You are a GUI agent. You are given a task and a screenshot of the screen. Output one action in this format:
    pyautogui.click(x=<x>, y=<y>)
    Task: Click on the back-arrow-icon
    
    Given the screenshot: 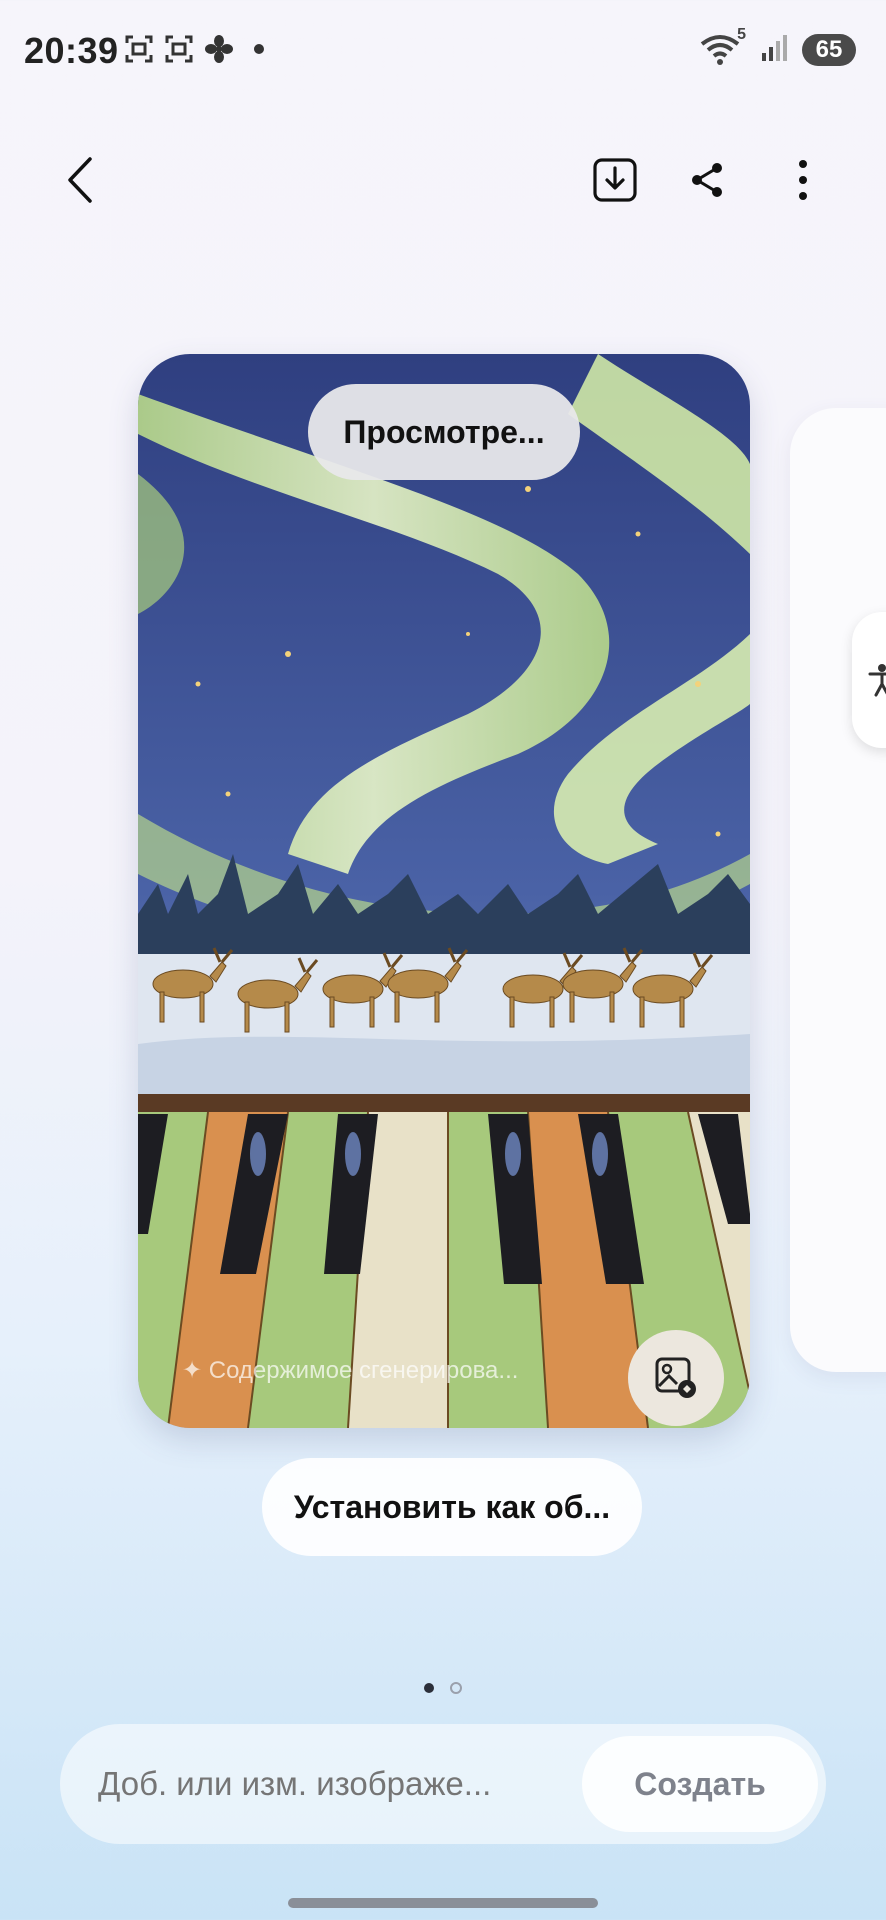 What is the action you would take?
    pyautogui.click(x=80, y=180)
    